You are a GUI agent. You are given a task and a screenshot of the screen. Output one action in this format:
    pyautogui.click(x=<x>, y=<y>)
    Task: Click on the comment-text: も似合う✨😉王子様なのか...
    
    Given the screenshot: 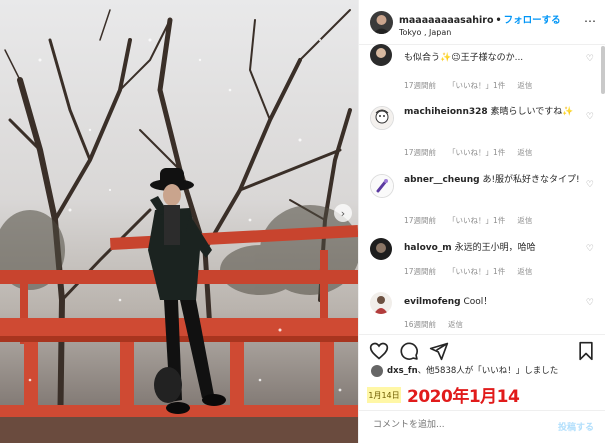 What is the action you would take?
    pyautogui.click(x=499, y=58)
    